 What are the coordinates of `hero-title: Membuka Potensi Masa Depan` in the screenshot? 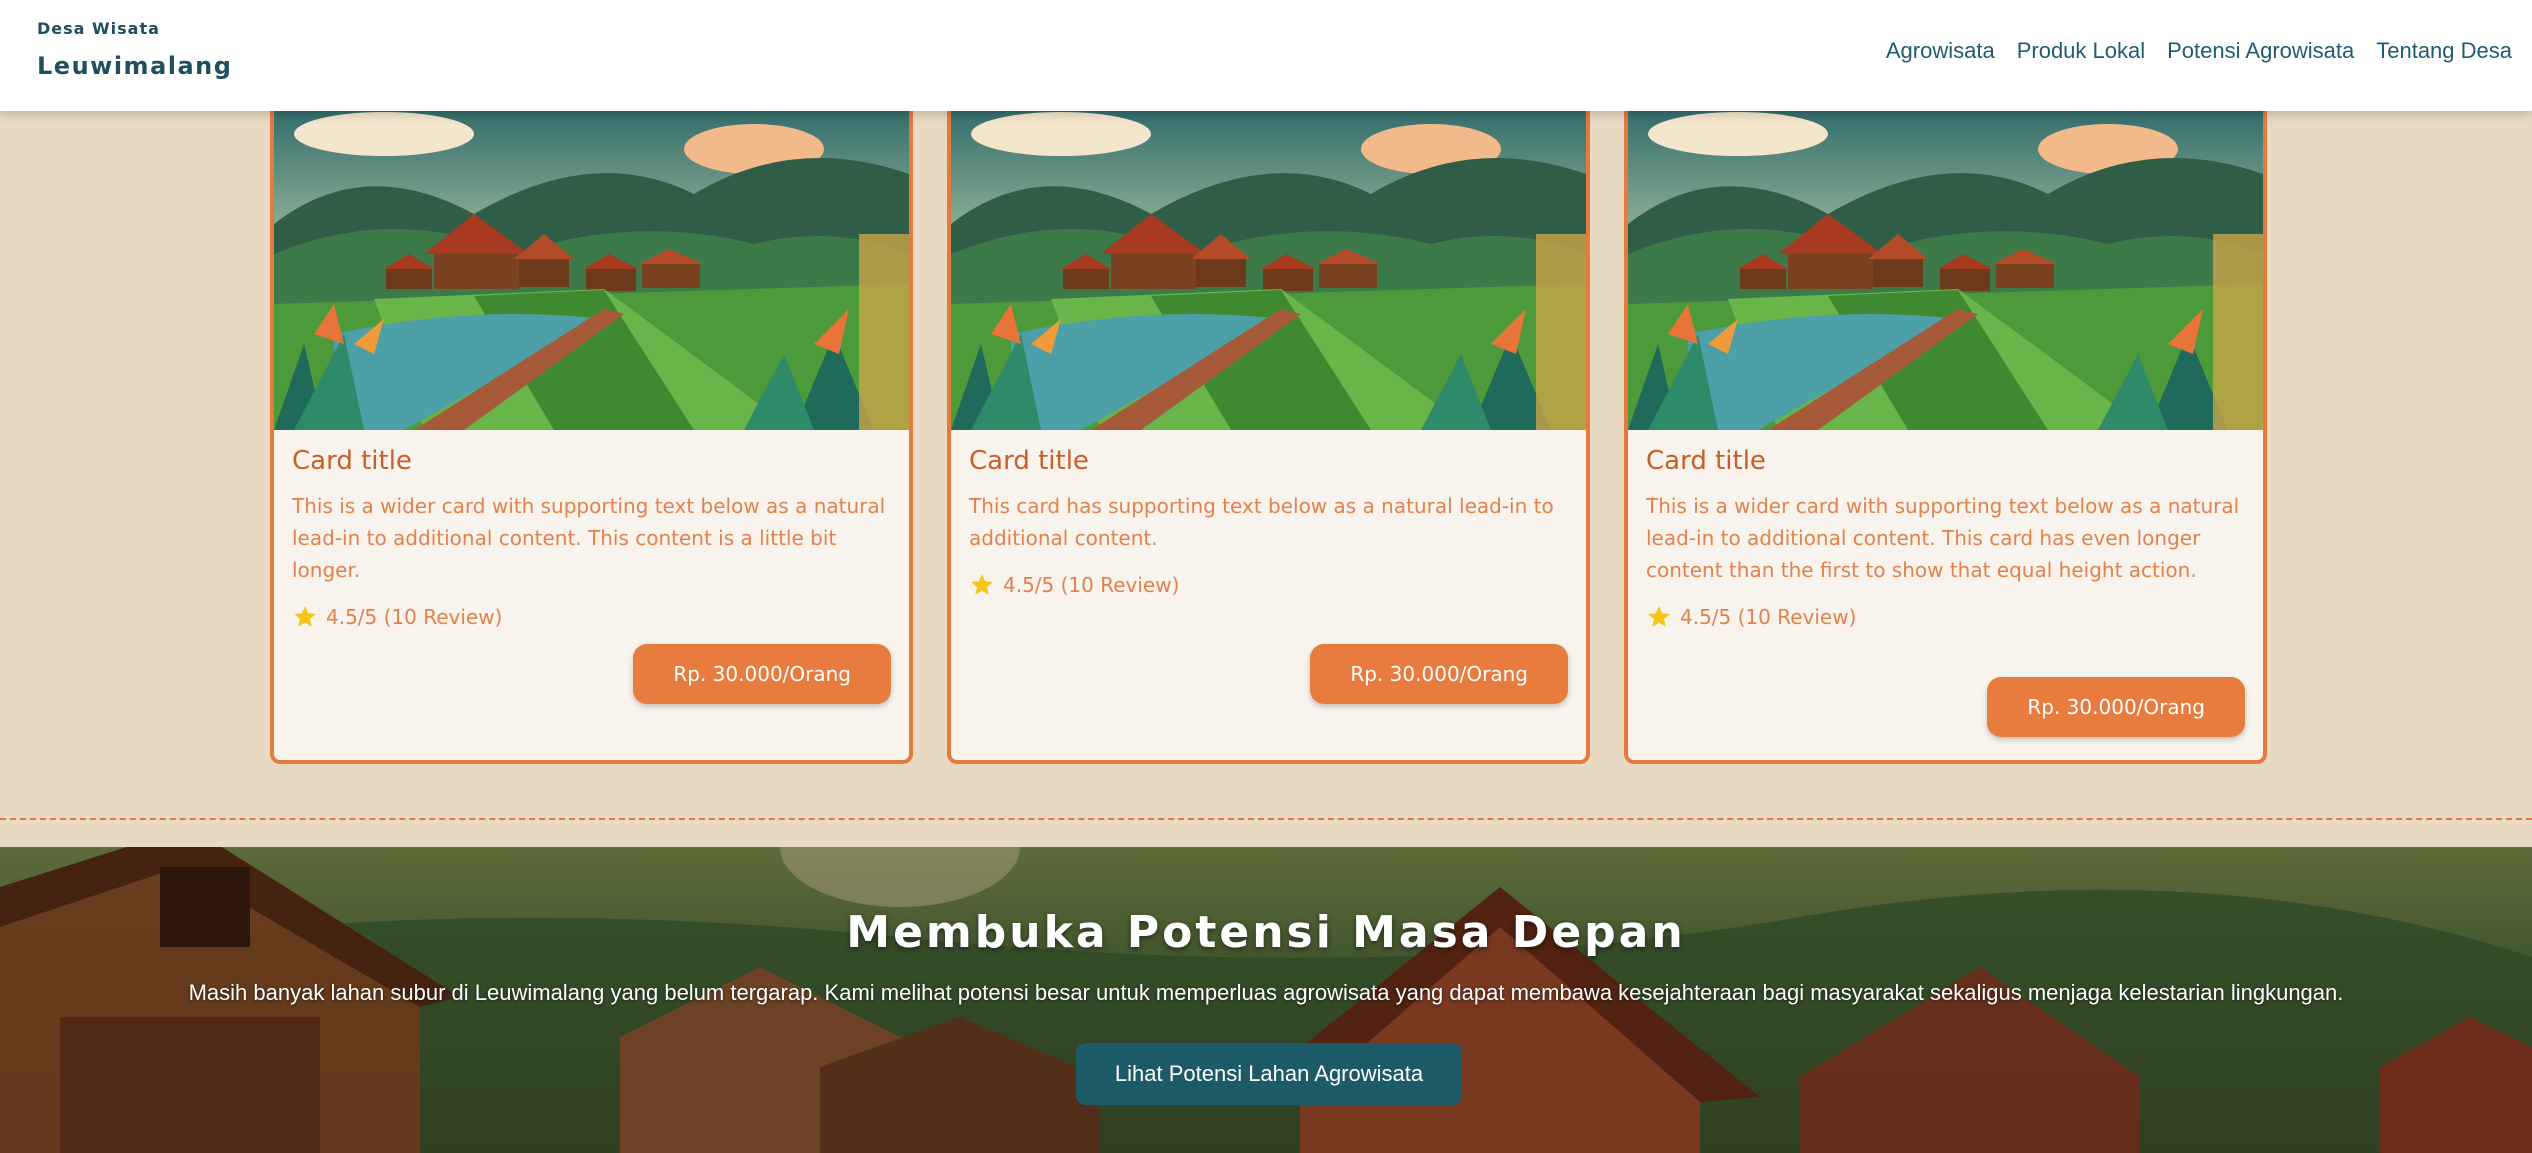 It's located at (1266, 932).